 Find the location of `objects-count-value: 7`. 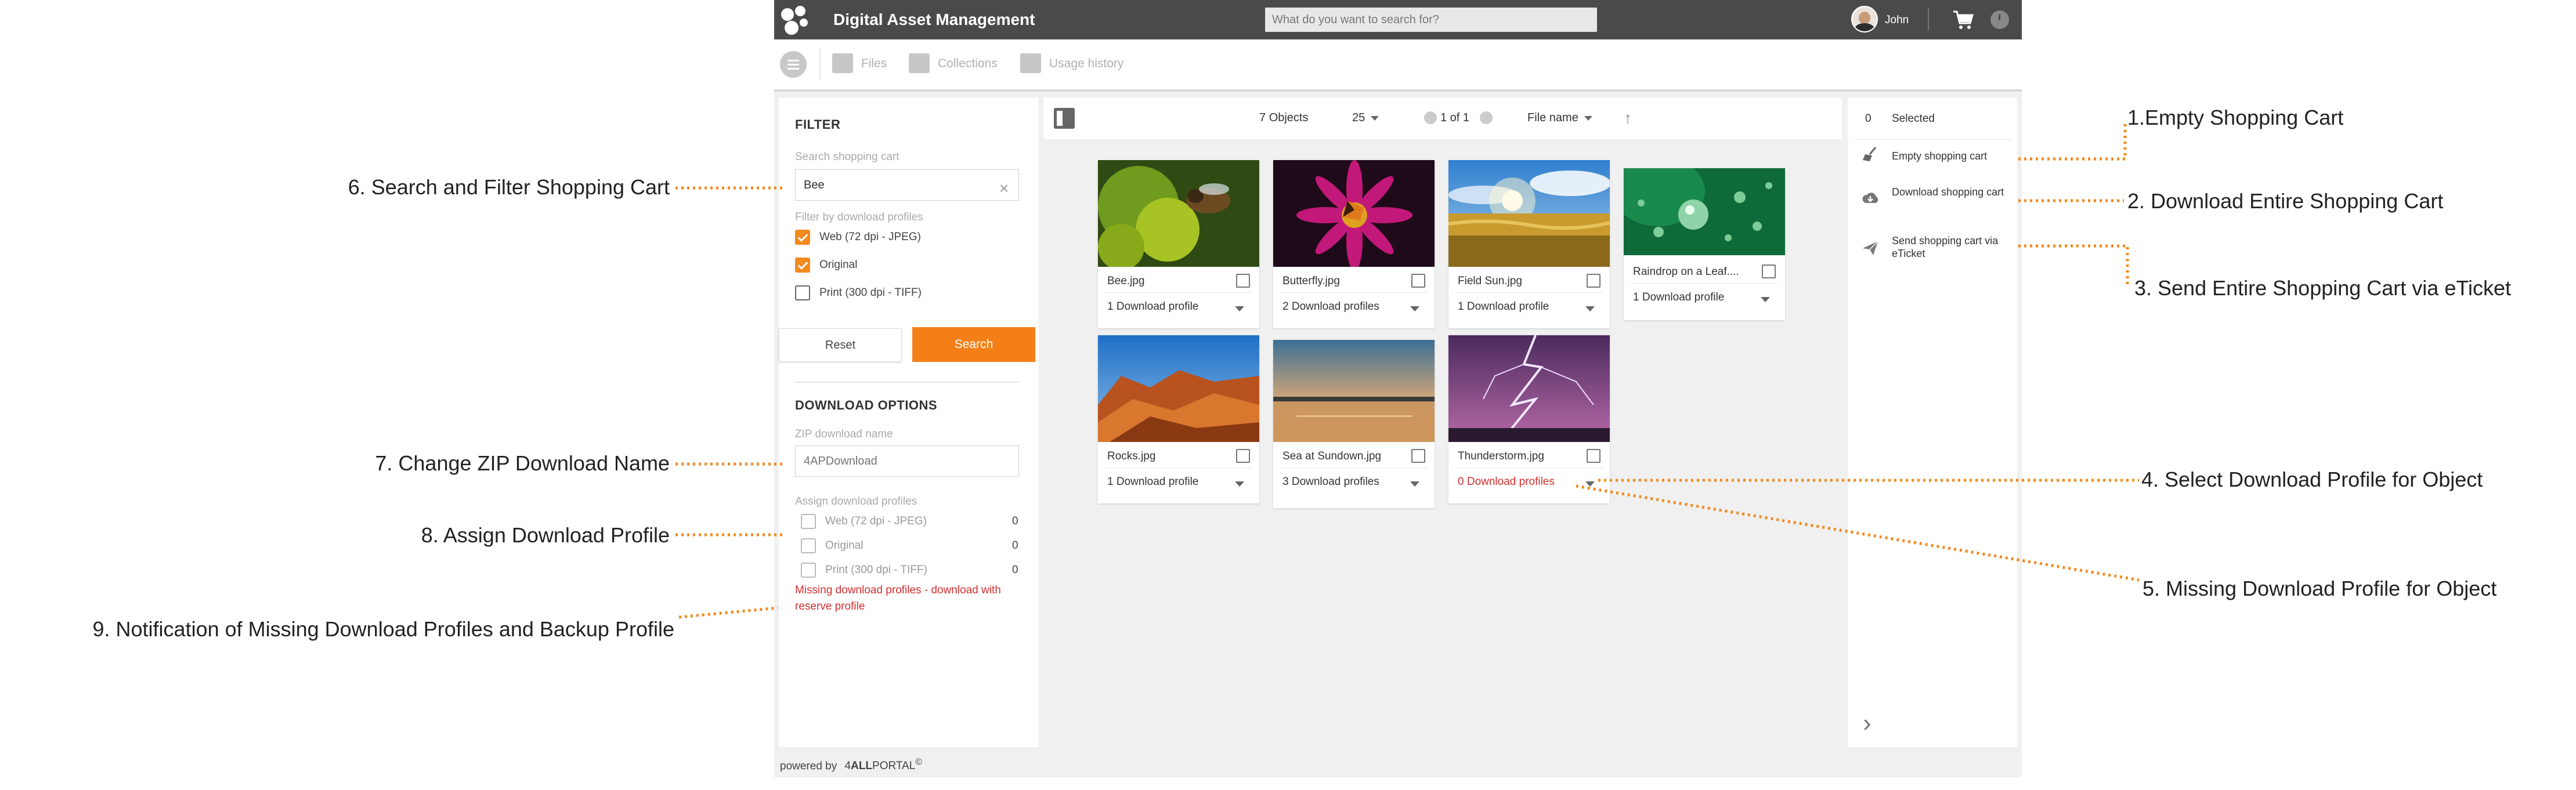

objects-count-value: 7 is located at coordinates (1262, 117).